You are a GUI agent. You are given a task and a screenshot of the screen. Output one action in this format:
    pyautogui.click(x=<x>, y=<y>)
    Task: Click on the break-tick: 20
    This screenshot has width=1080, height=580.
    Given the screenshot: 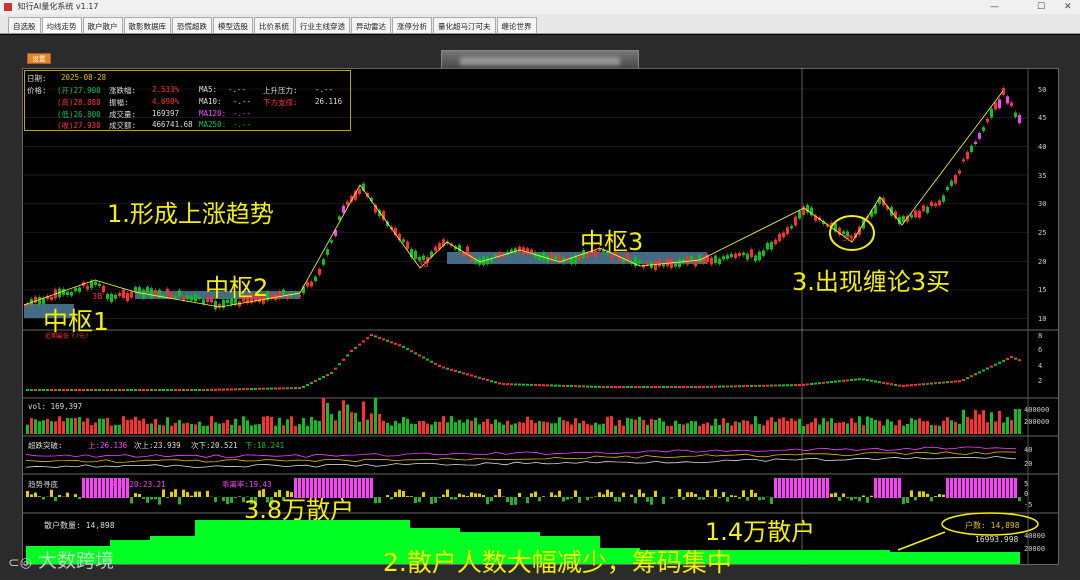 What is the action you would take?
    pyautogui.click(x=1028, y=464)
    